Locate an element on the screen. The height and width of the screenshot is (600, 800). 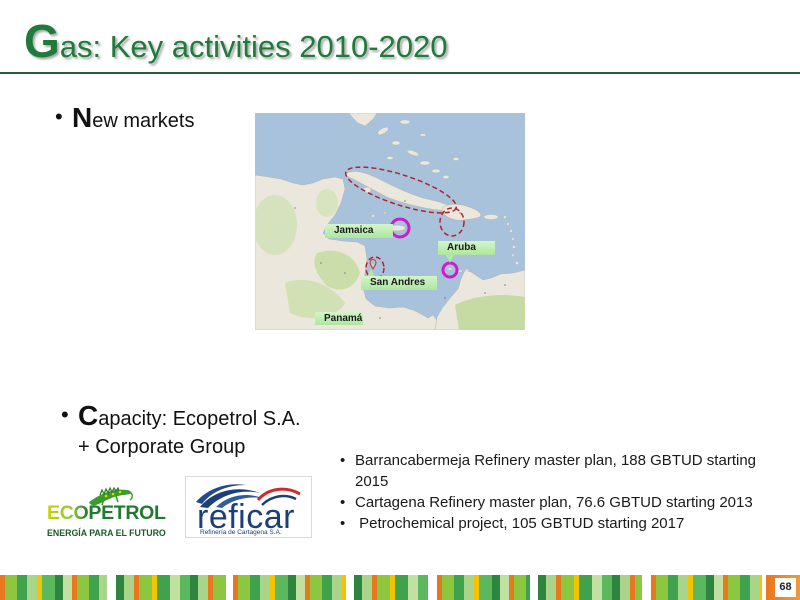
bullet-initial-letter: N is located at coordinates (82, 117).